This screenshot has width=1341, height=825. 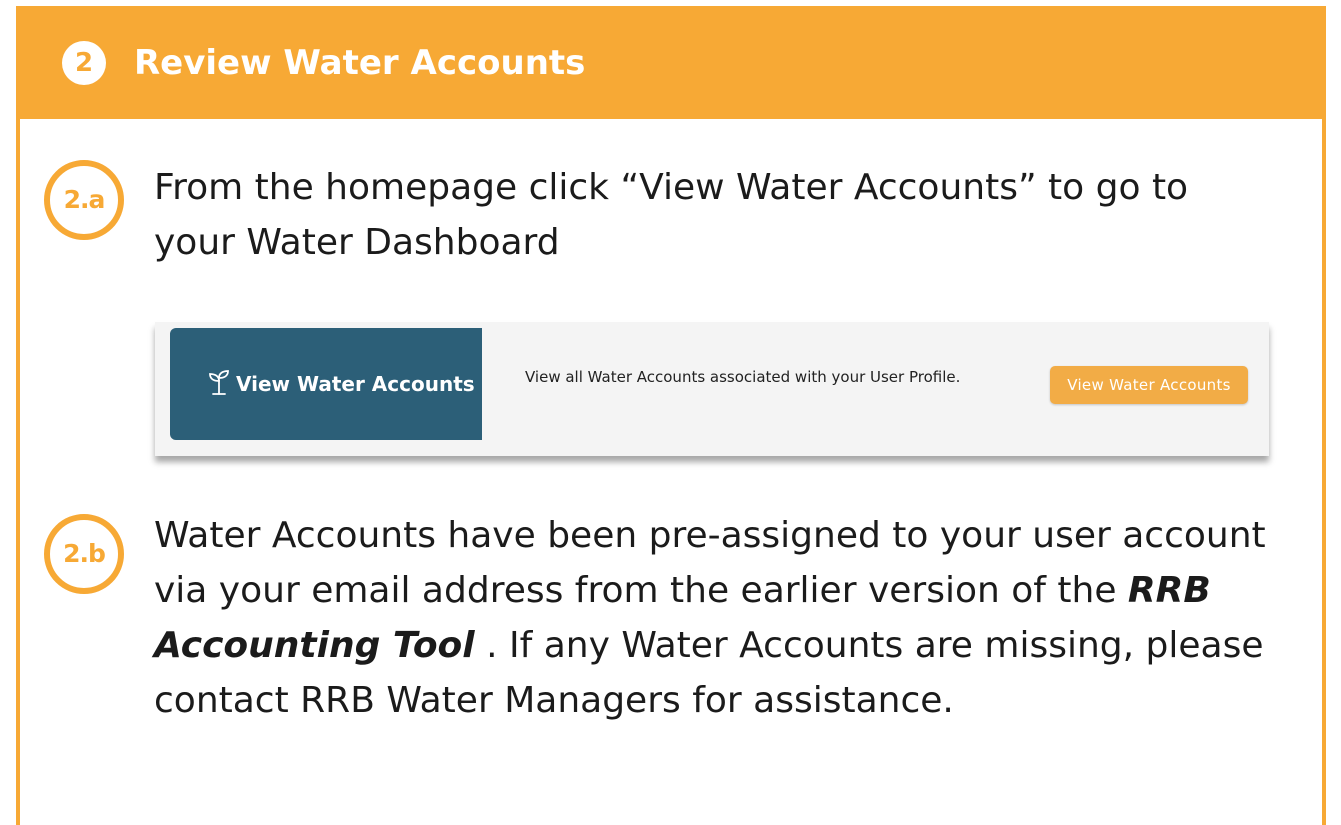 What do you see at coordinates (355, 384) in the screenshot?
I see `card-title: View Water Accounts` at bounding box center [355, 384].